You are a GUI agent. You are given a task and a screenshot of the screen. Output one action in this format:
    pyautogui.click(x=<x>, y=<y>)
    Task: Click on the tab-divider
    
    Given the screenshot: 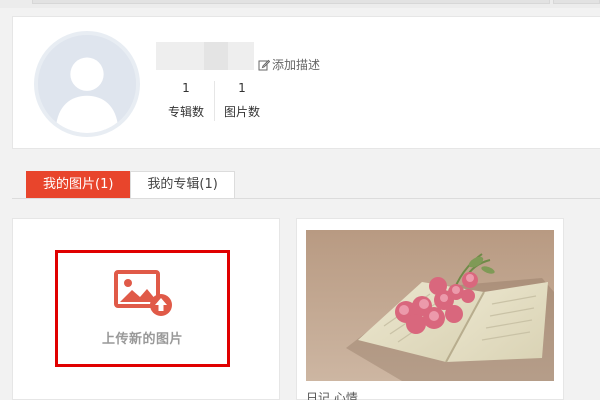 What is the action you would take?
    pyautogui.click(x=306, y=198)
    